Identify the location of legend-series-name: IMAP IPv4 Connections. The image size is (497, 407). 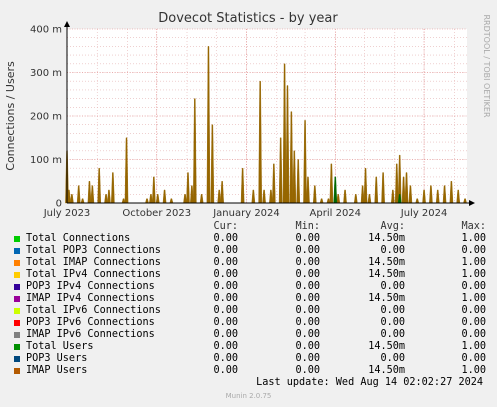
(90, 298).